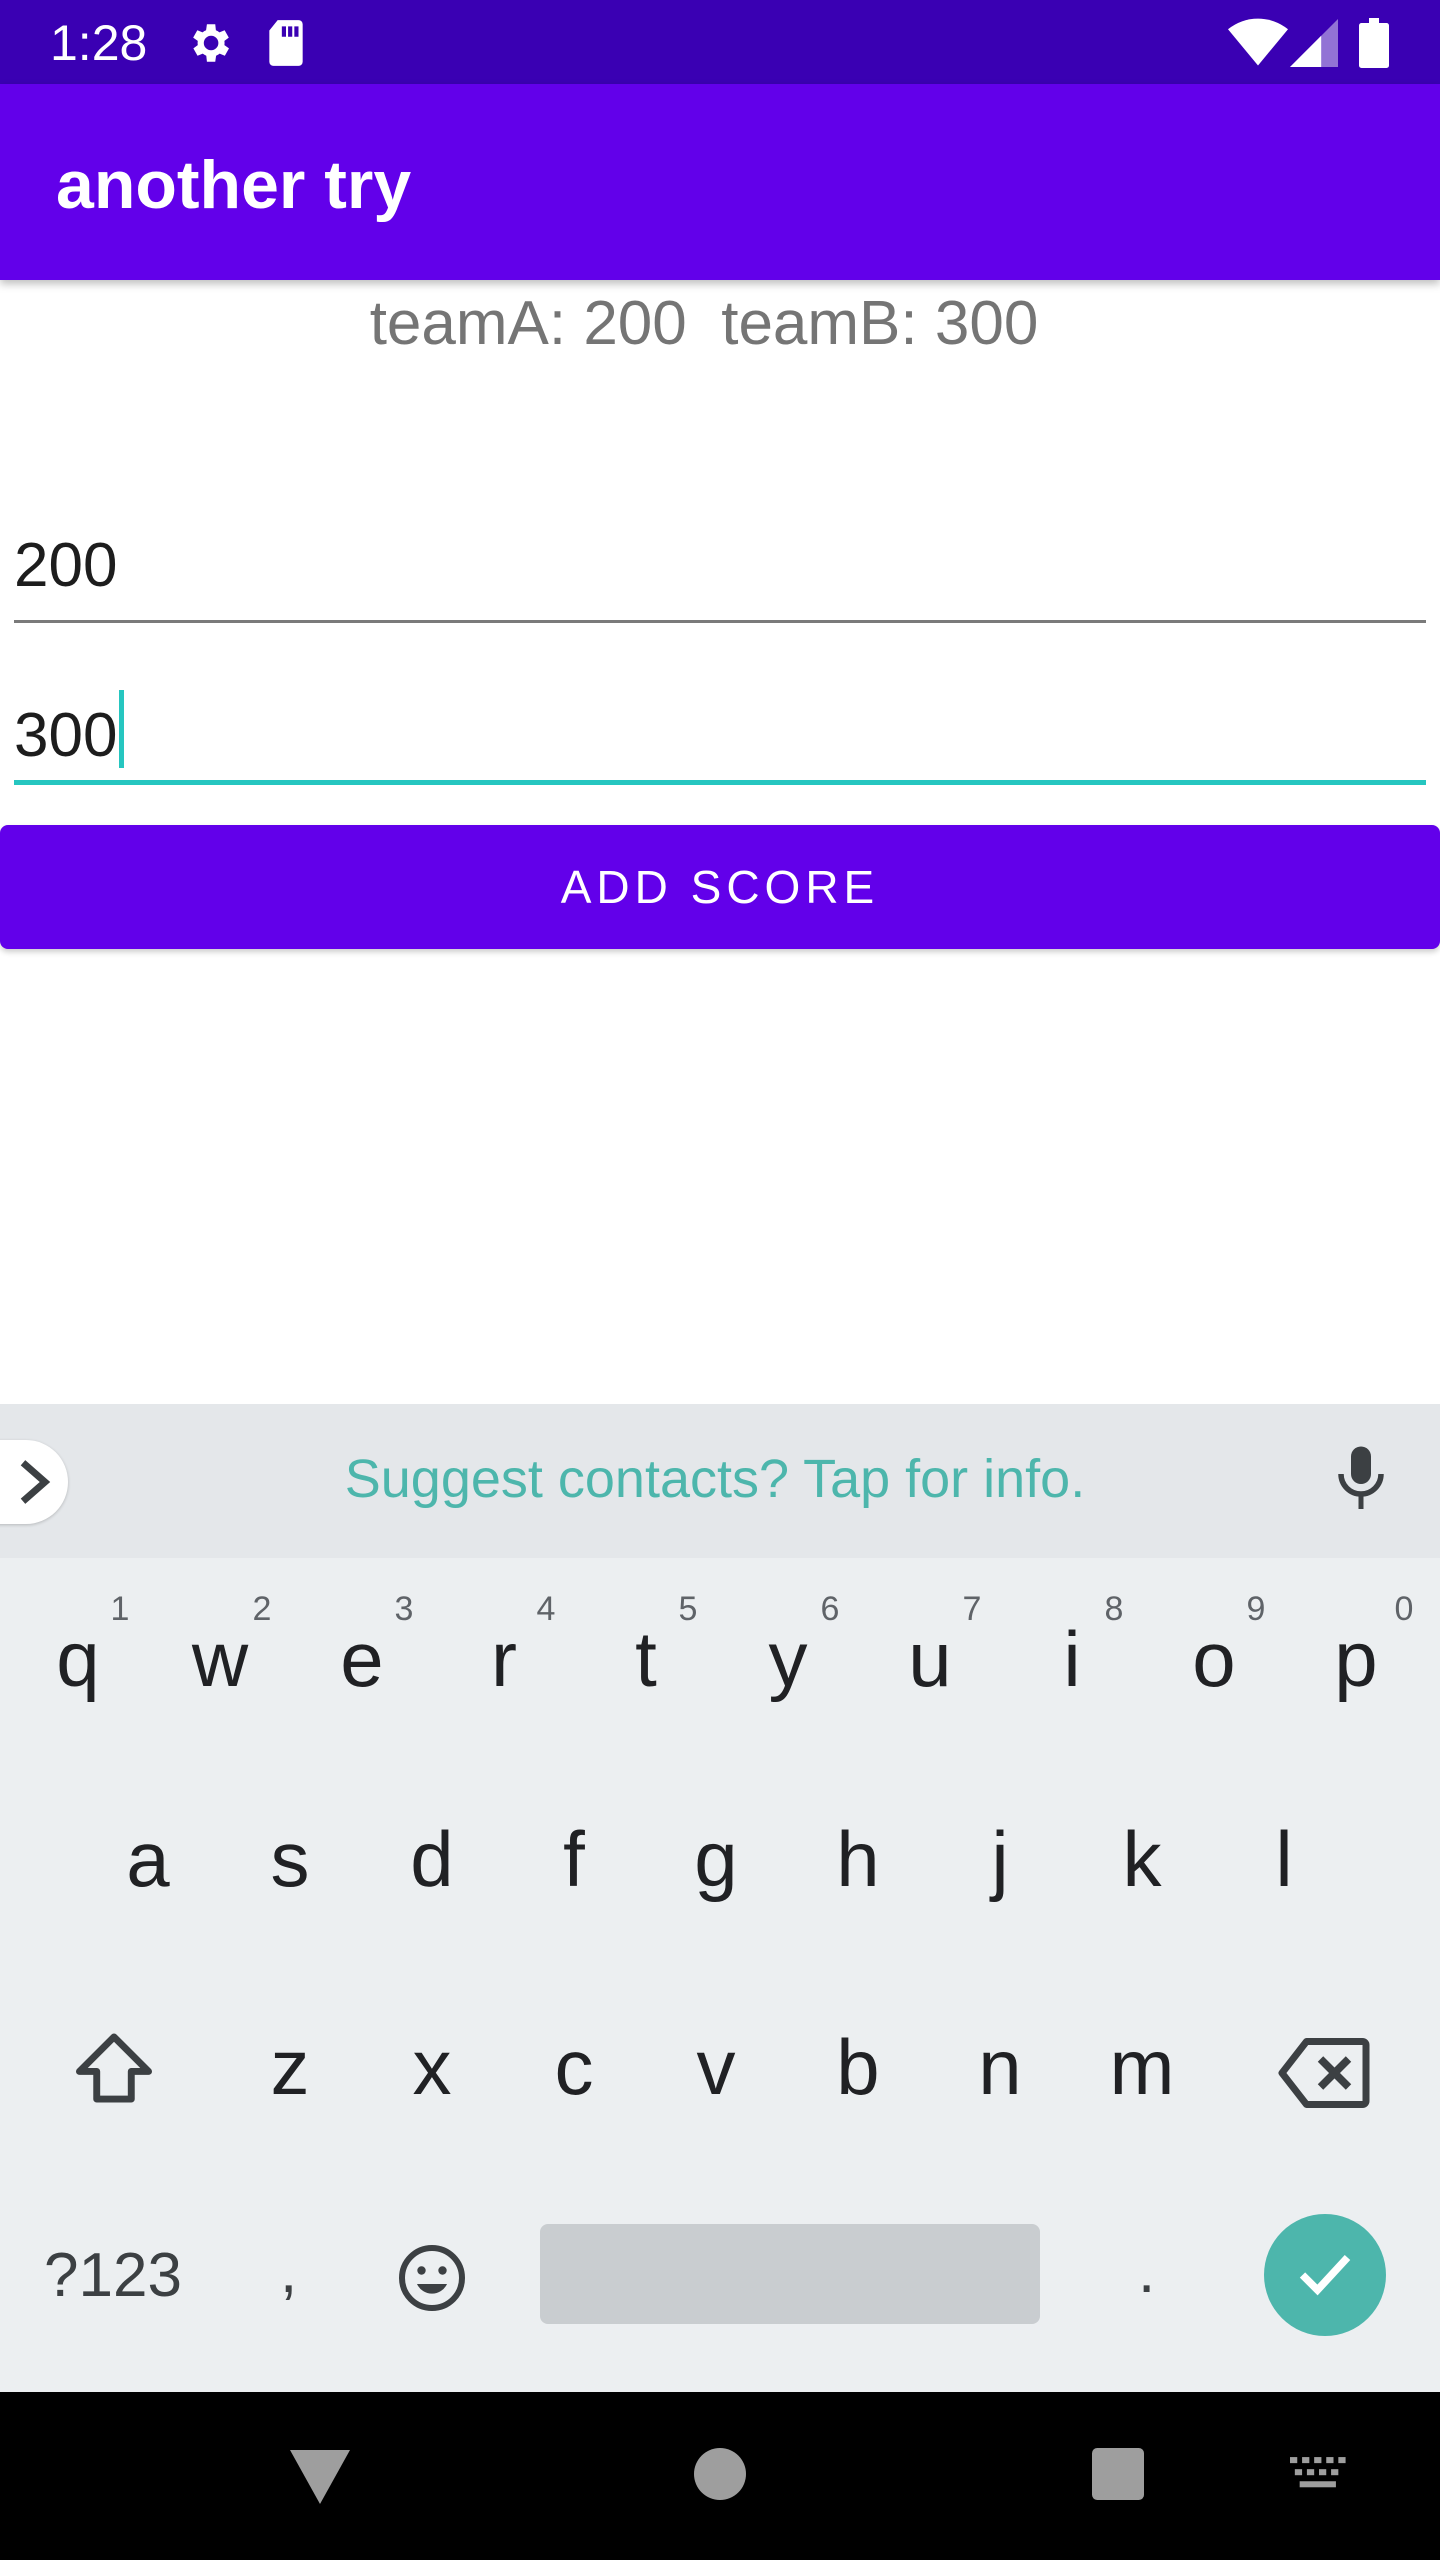 Image resolution: width=1440 pixels, height=2560 pixels. Describe the element at coordinates (114, 2070) in the screenshot. I see `shift-icon` at that location.